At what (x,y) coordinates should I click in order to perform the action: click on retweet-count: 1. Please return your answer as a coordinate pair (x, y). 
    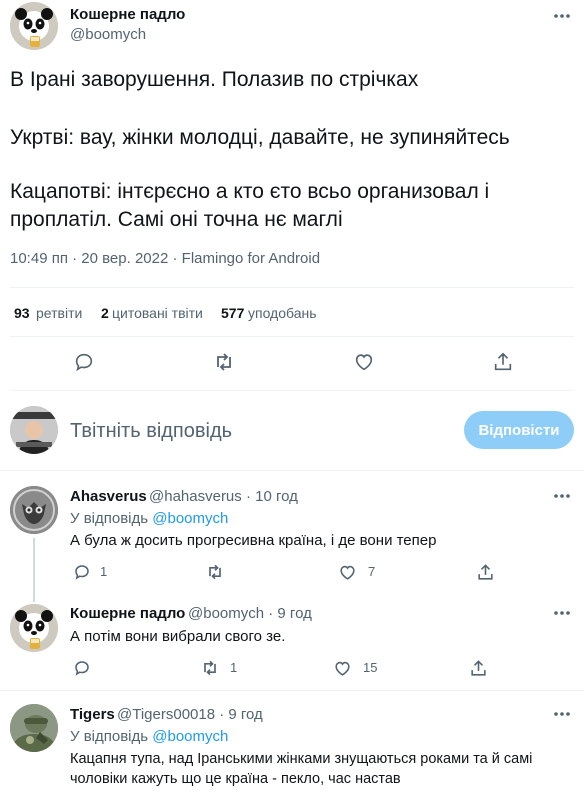
    Looking at the image, I should click on (234, 667).